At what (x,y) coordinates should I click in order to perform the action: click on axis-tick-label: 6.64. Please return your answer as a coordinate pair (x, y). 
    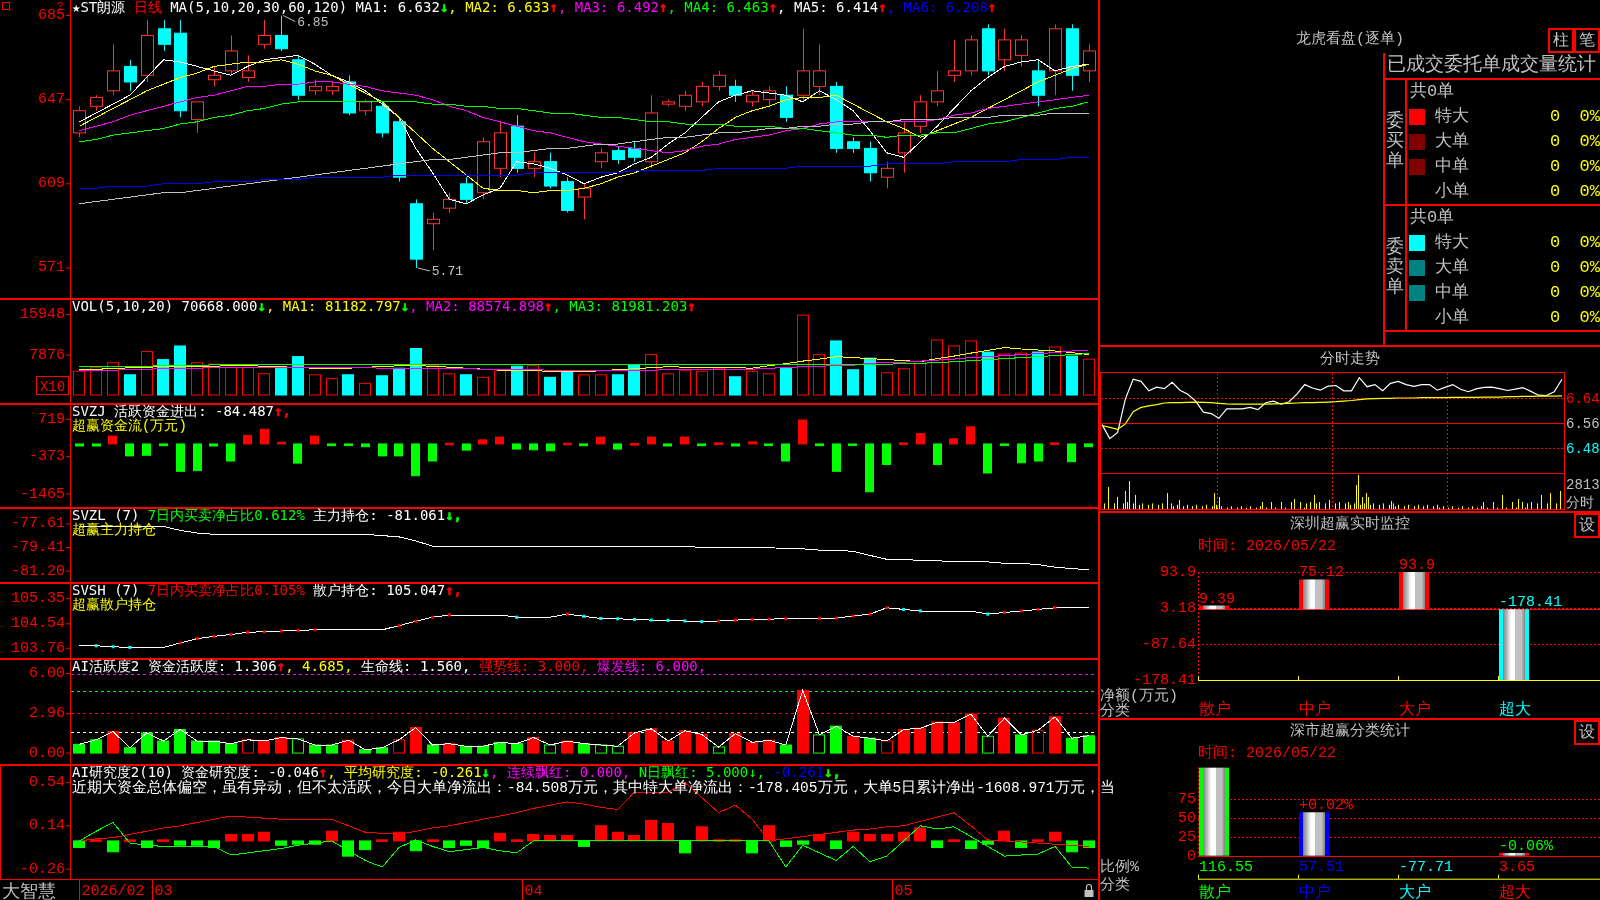
    Looking at the image, I should click on (1583, 398).